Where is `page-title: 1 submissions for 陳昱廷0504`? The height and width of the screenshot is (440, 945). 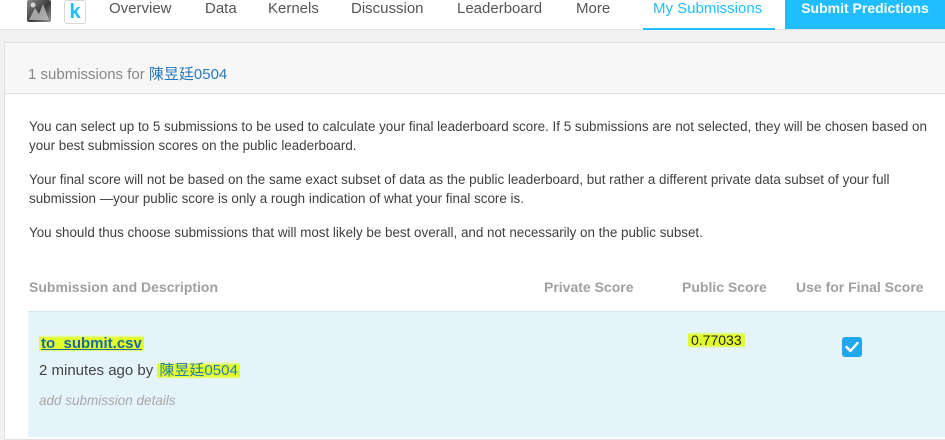 page-title: 1 submissions for 陳昱廷0504 is located at coordinates (127, 73).